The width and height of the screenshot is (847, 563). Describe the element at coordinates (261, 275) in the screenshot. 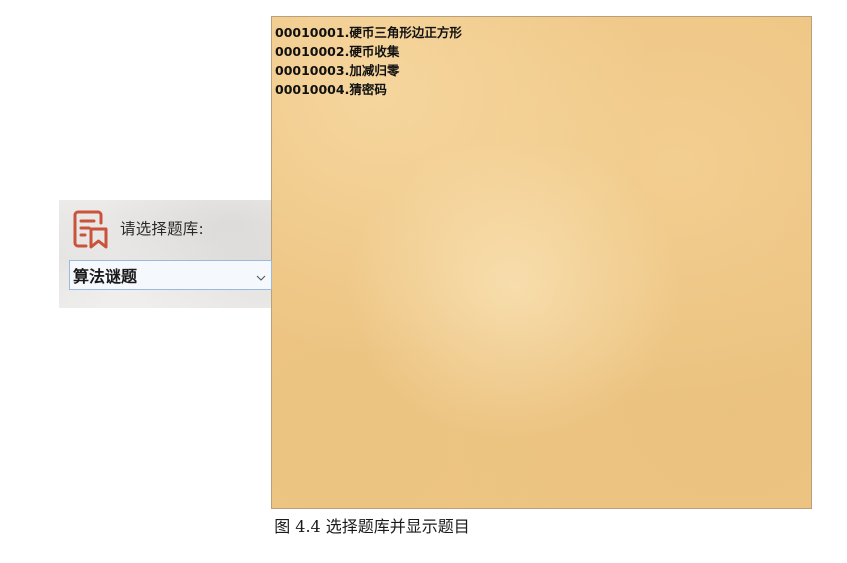

I see `chevron-down-icon` at that location.